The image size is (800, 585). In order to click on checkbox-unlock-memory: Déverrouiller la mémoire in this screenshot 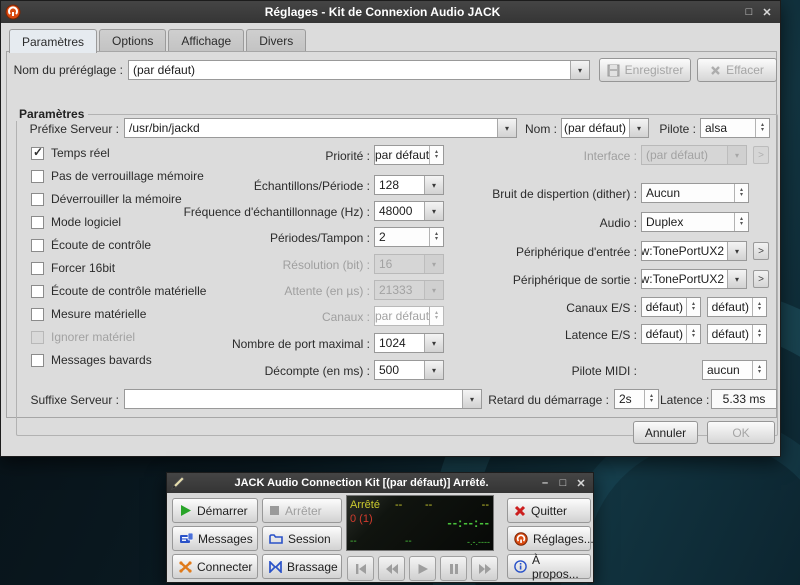, I will do `click(106, 199)`.